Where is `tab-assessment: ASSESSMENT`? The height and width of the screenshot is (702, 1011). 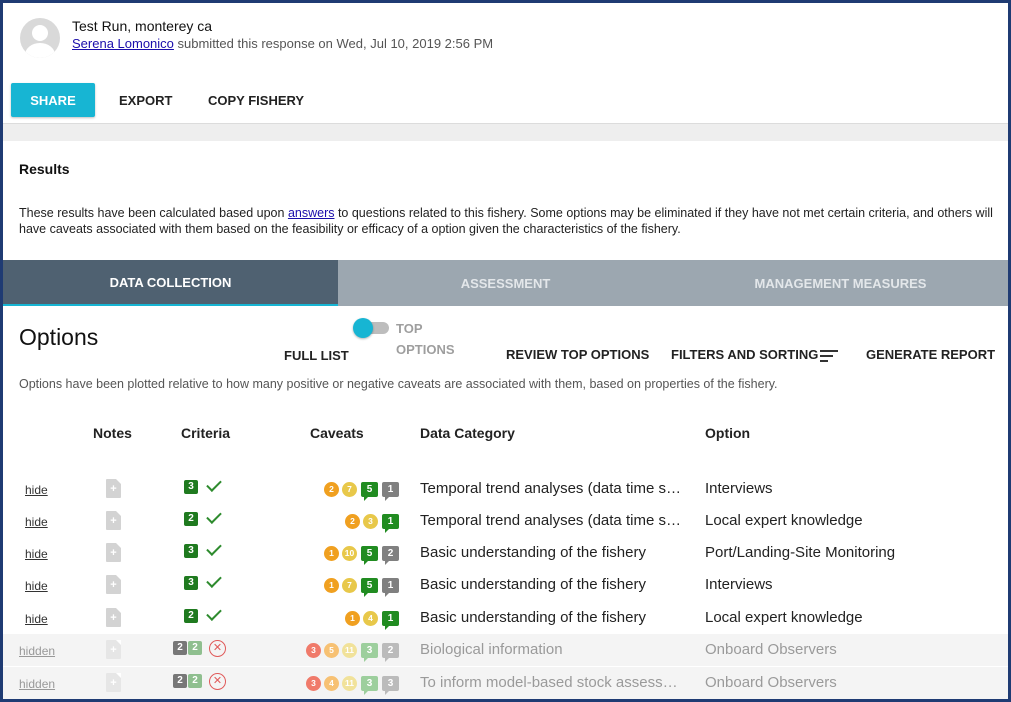 tab-assessment: ASSESSMENT is located at coordinates (505, 283).